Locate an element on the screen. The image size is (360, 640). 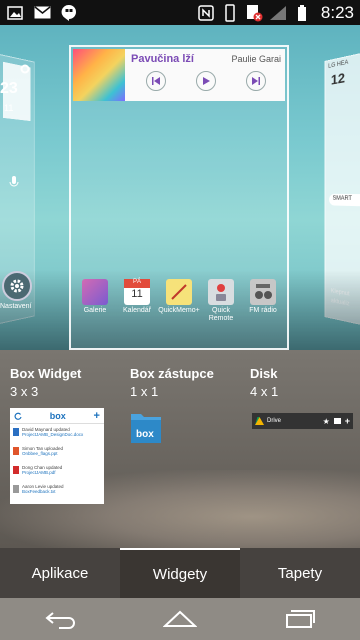
clock: 8:23 is located at coordinates (337, 12).